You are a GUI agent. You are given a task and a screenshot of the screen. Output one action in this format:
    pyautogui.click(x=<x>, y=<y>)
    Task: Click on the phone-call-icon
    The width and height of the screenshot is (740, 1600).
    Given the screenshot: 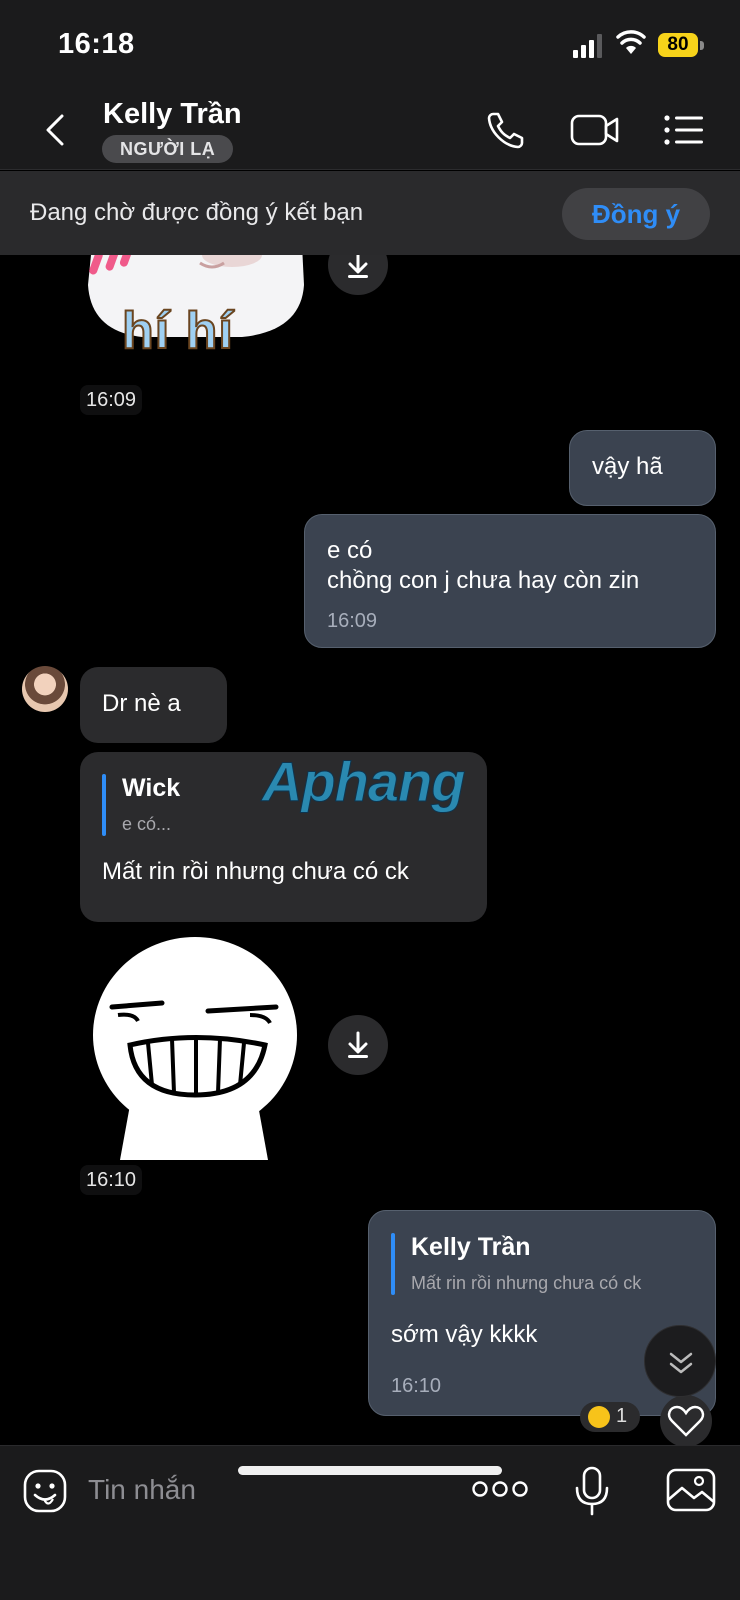 What is the action you would take?
    pyautogui.click(x=506, y=130)
    